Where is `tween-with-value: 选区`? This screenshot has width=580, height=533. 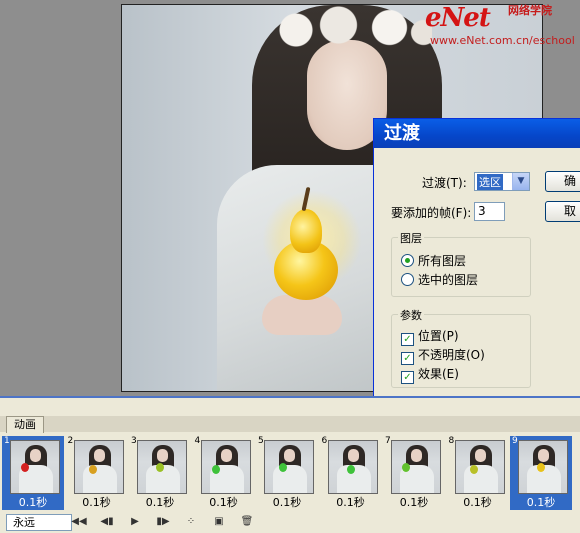
tween-with-value: 选区 is located at coordinates (490, 182).